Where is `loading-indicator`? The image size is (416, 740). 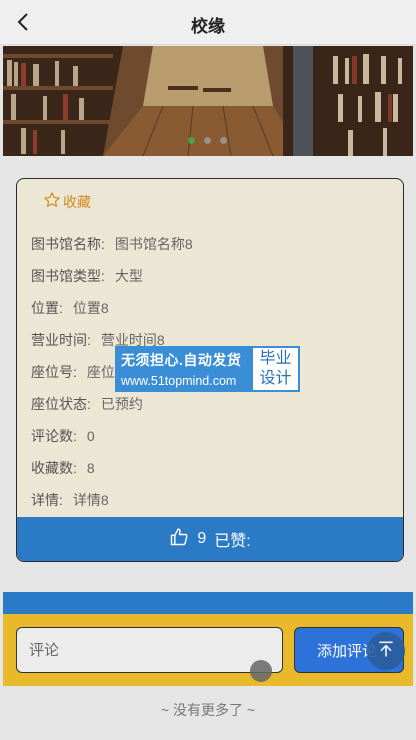
loading-indicator is located at coordinates (261, 671).